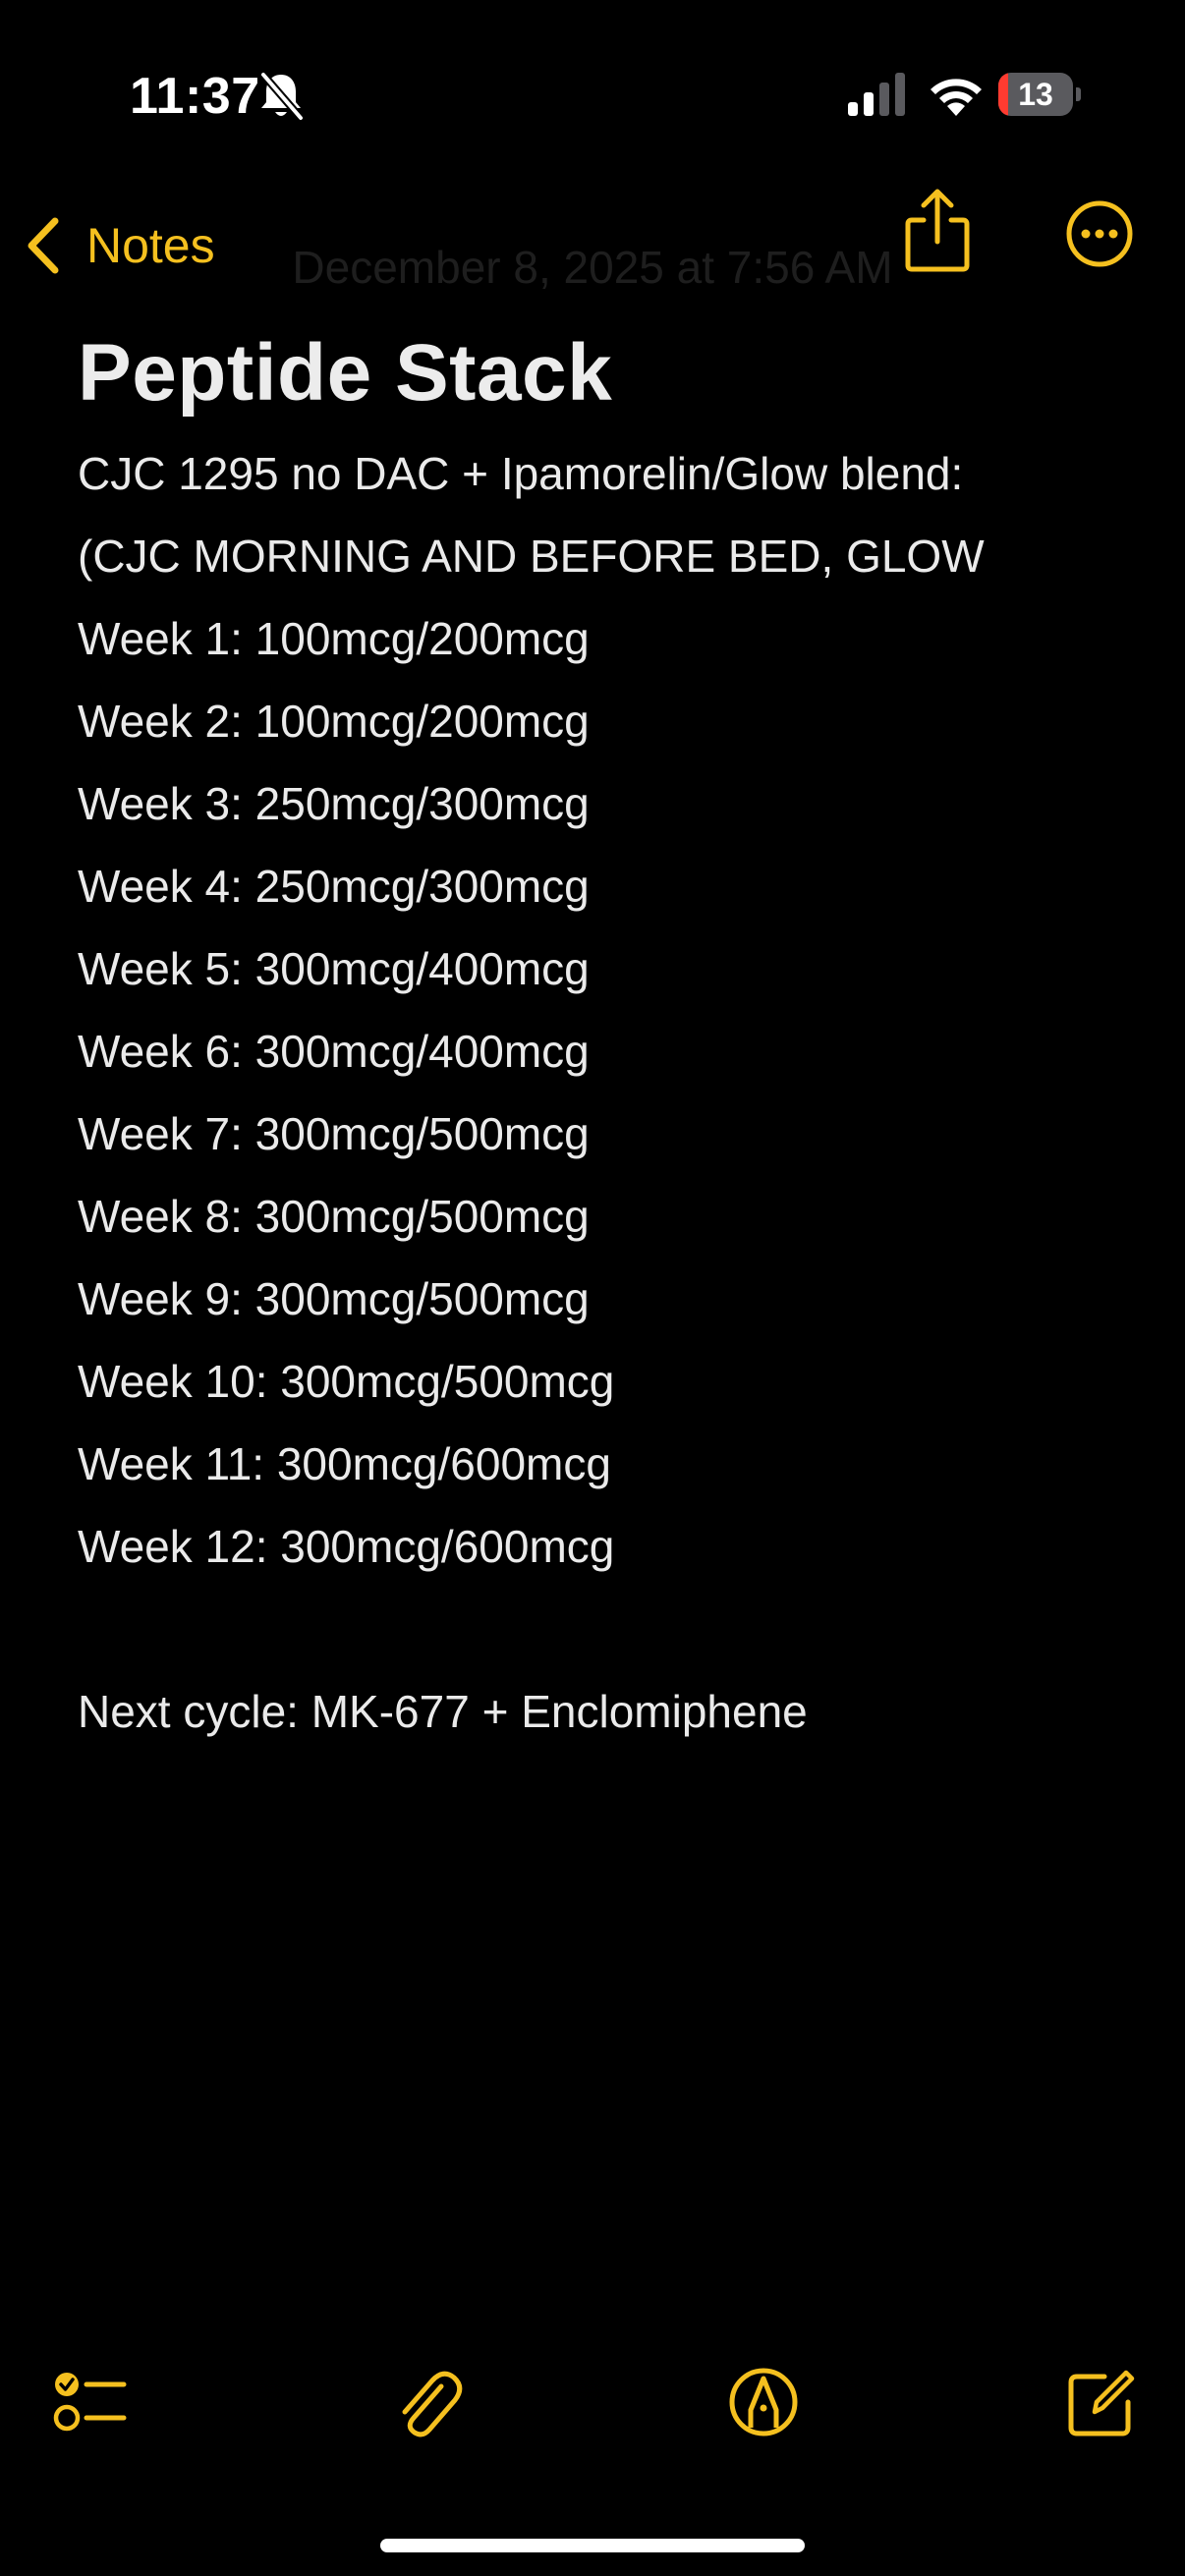  Describe the element at coordinates (618, 1381) in the screenshot. I see `week-line: Week 10: 300mcg/500mcg` at that location.